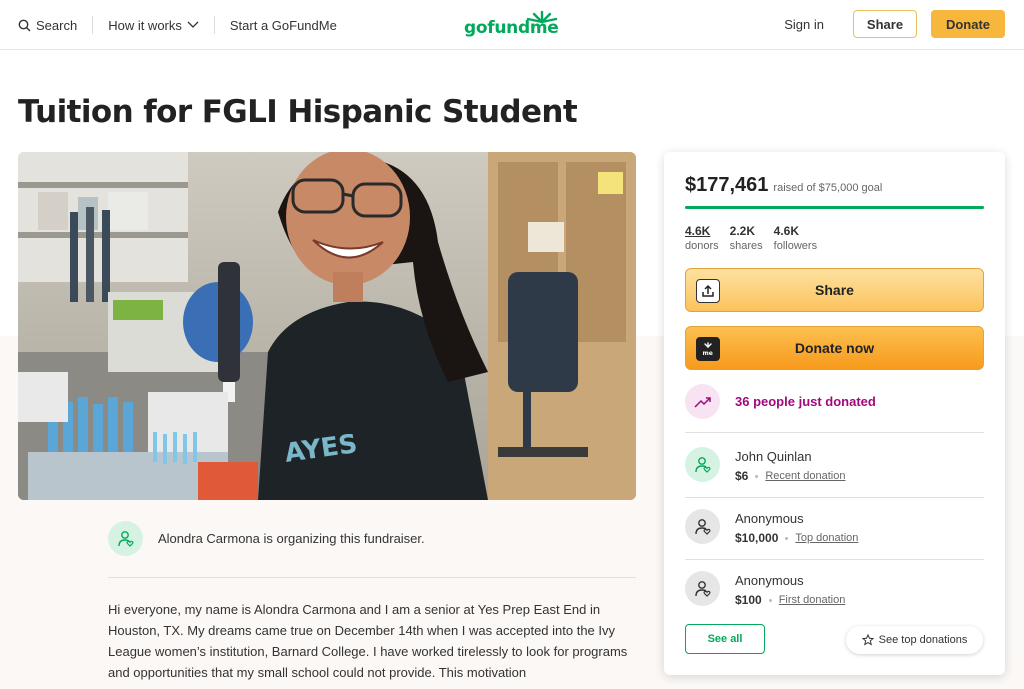 The height and width of the screenshot is (689, 1024). I want to click on nav-left: Search How it works Start a GoFundMe, so click(185, 25).